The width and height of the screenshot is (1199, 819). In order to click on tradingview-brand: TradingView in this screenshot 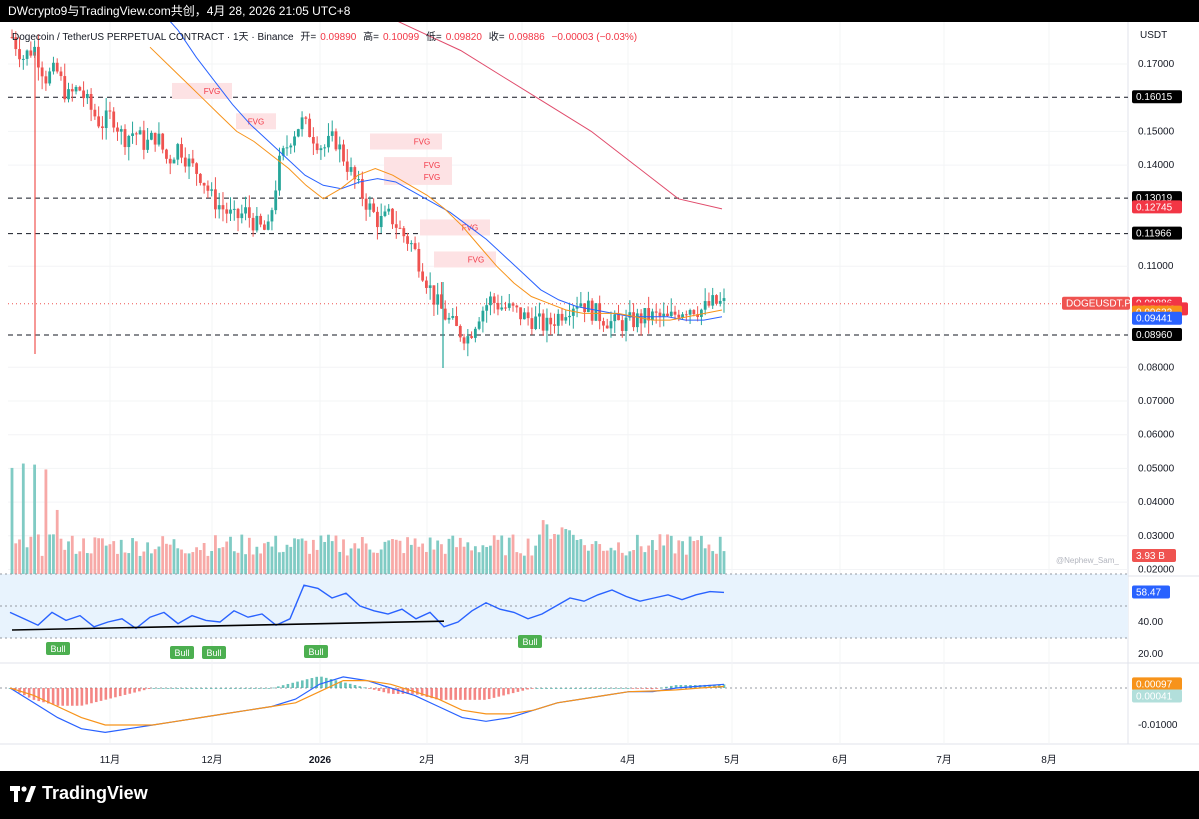, I will do `click(95, 793)`.